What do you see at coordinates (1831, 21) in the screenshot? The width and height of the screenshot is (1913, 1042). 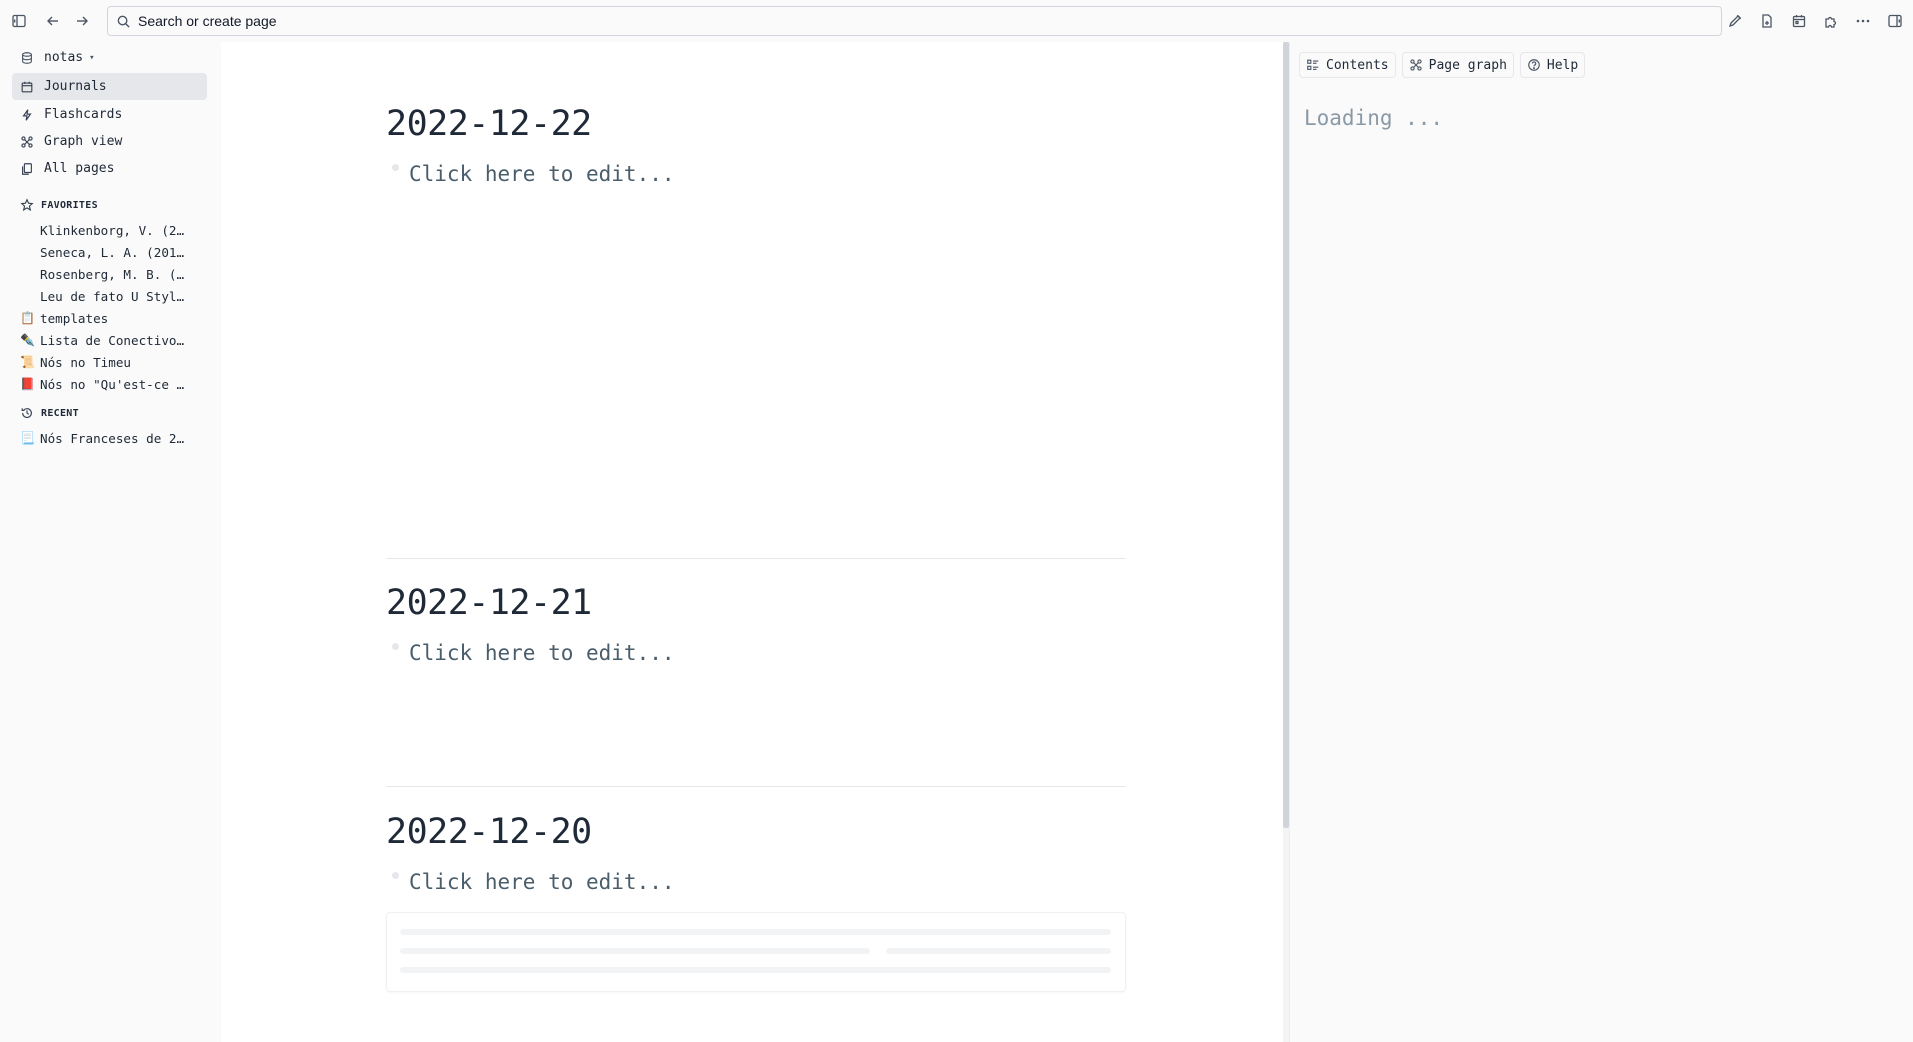 I see `puzzle-icon` at bounding box center [1831, 21].